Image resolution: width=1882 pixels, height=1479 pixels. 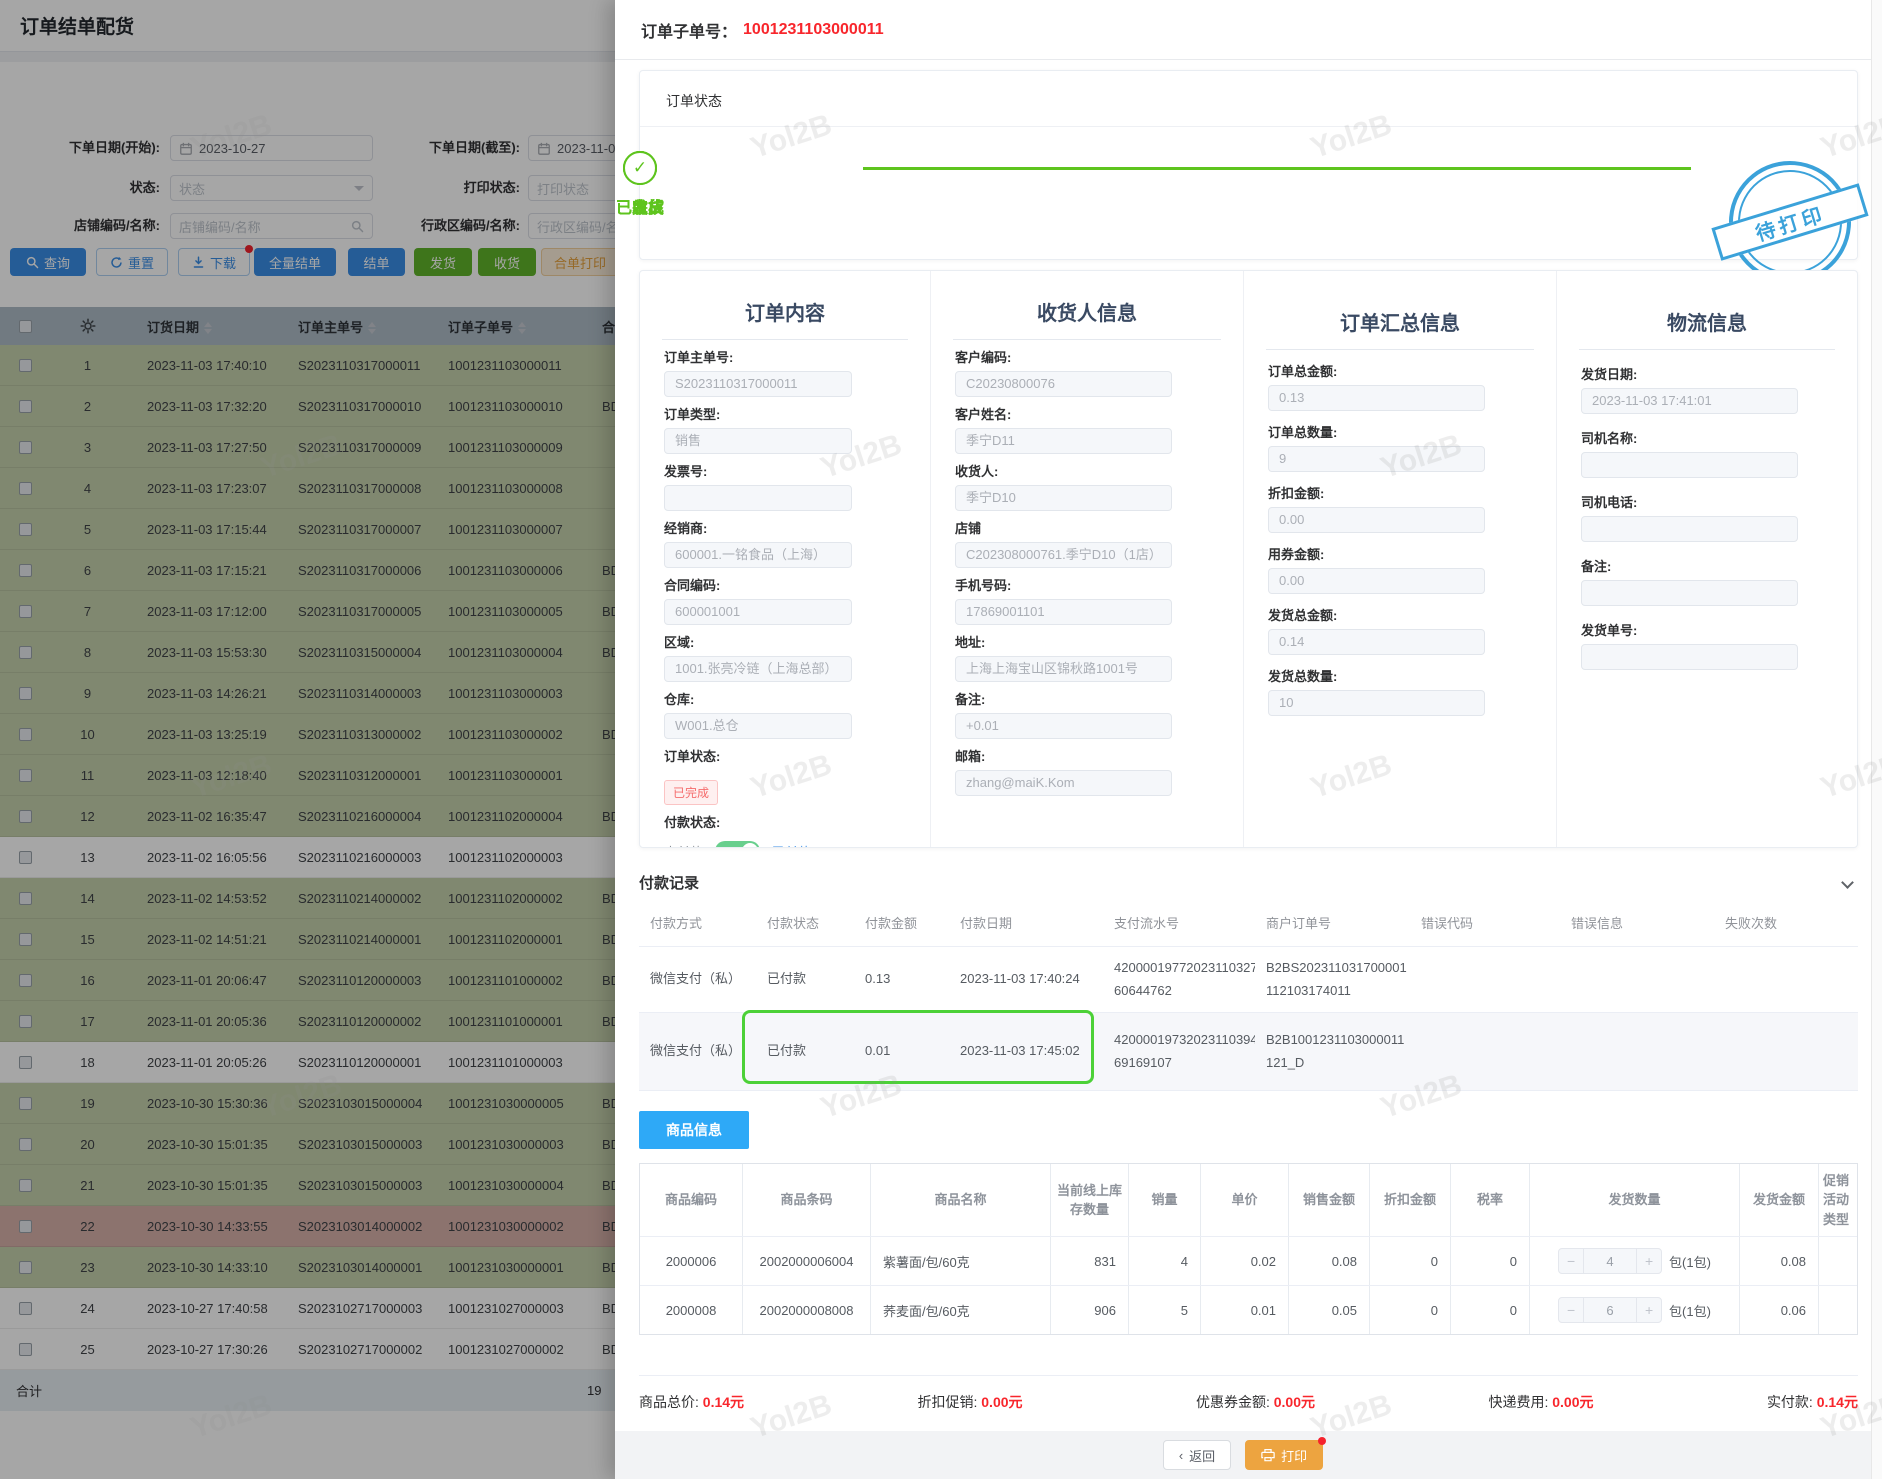 What do you see at coordinates (1197, 1455) in the screenshot?
I see `back-button: ‹ 返回` at bounding box center [1197, 1455].